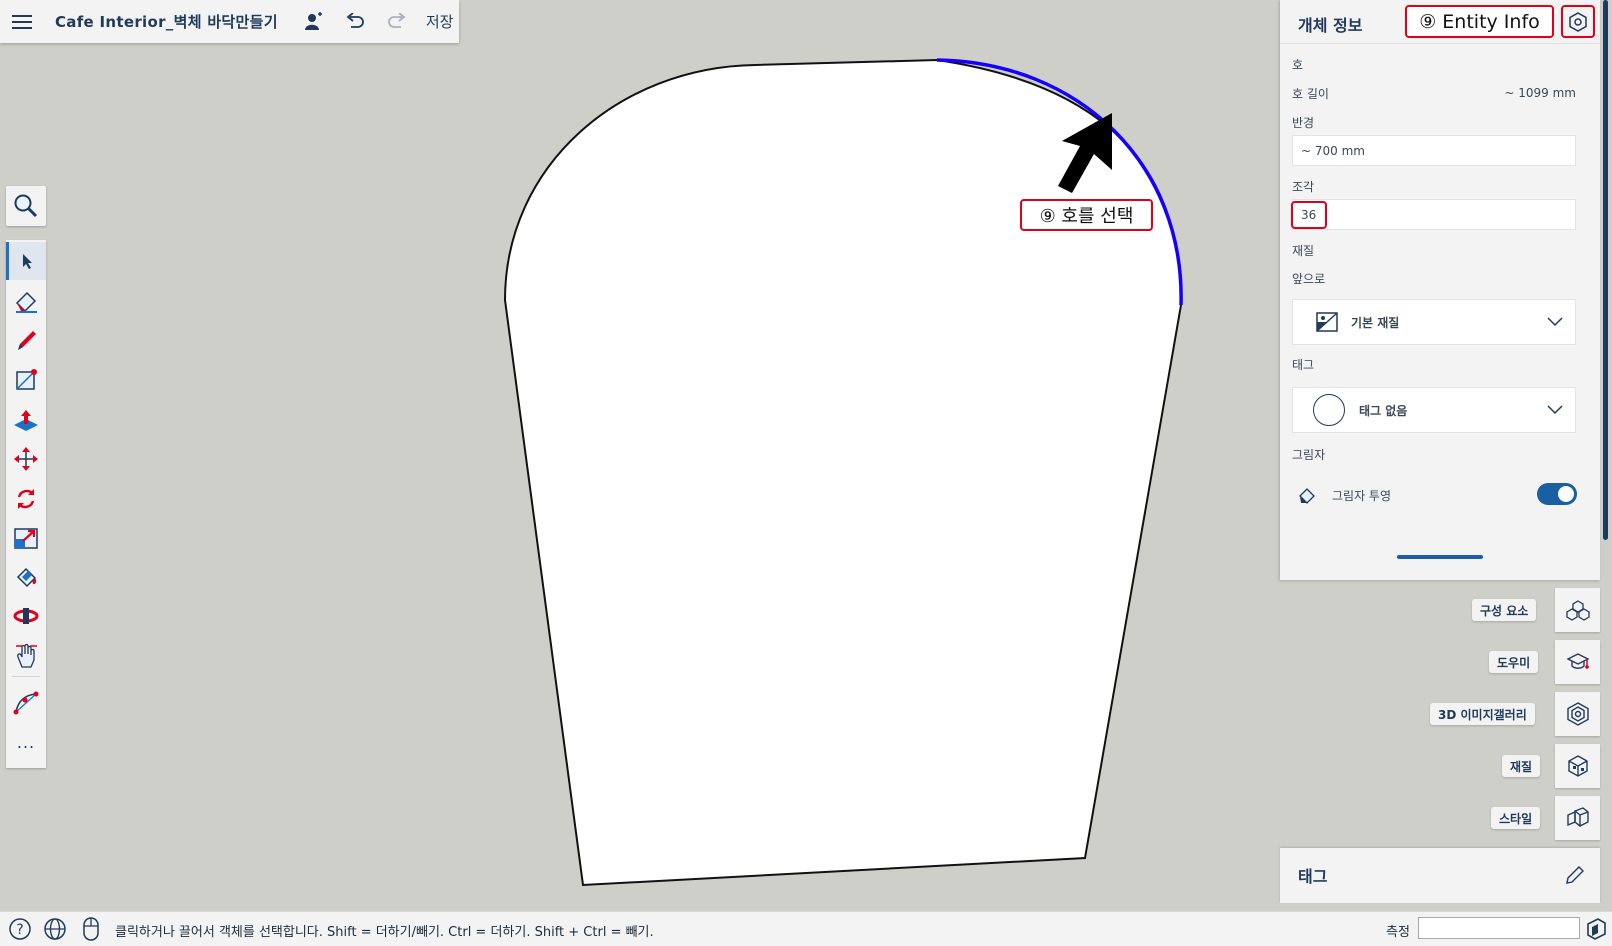  I want to click on 3d-warehouse-icon, so click(1577, 714).